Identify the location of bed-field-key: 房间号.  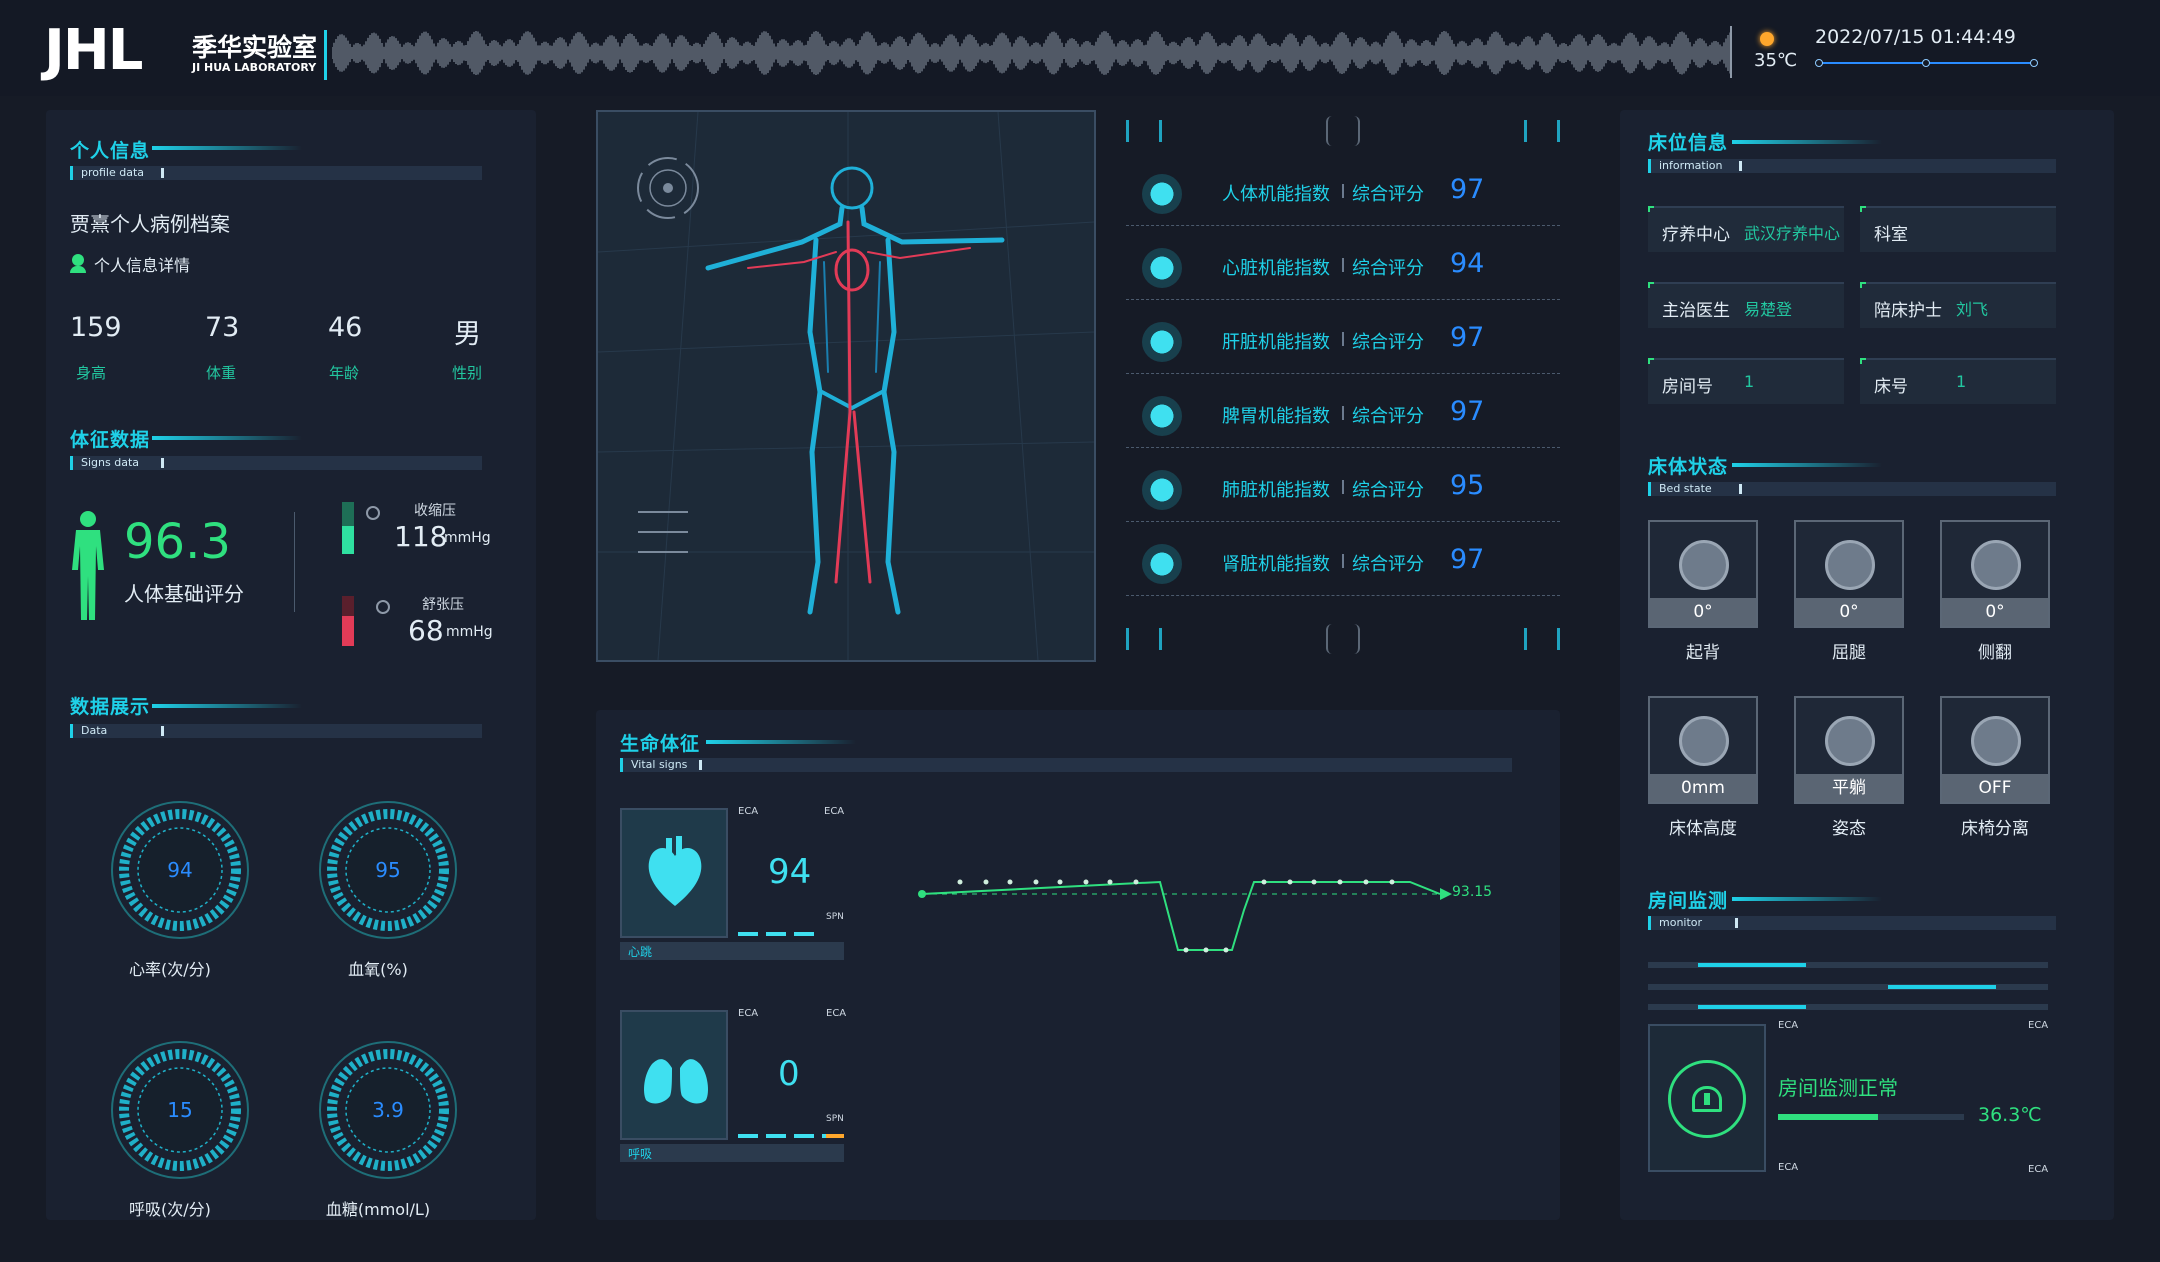
(1687, 387).